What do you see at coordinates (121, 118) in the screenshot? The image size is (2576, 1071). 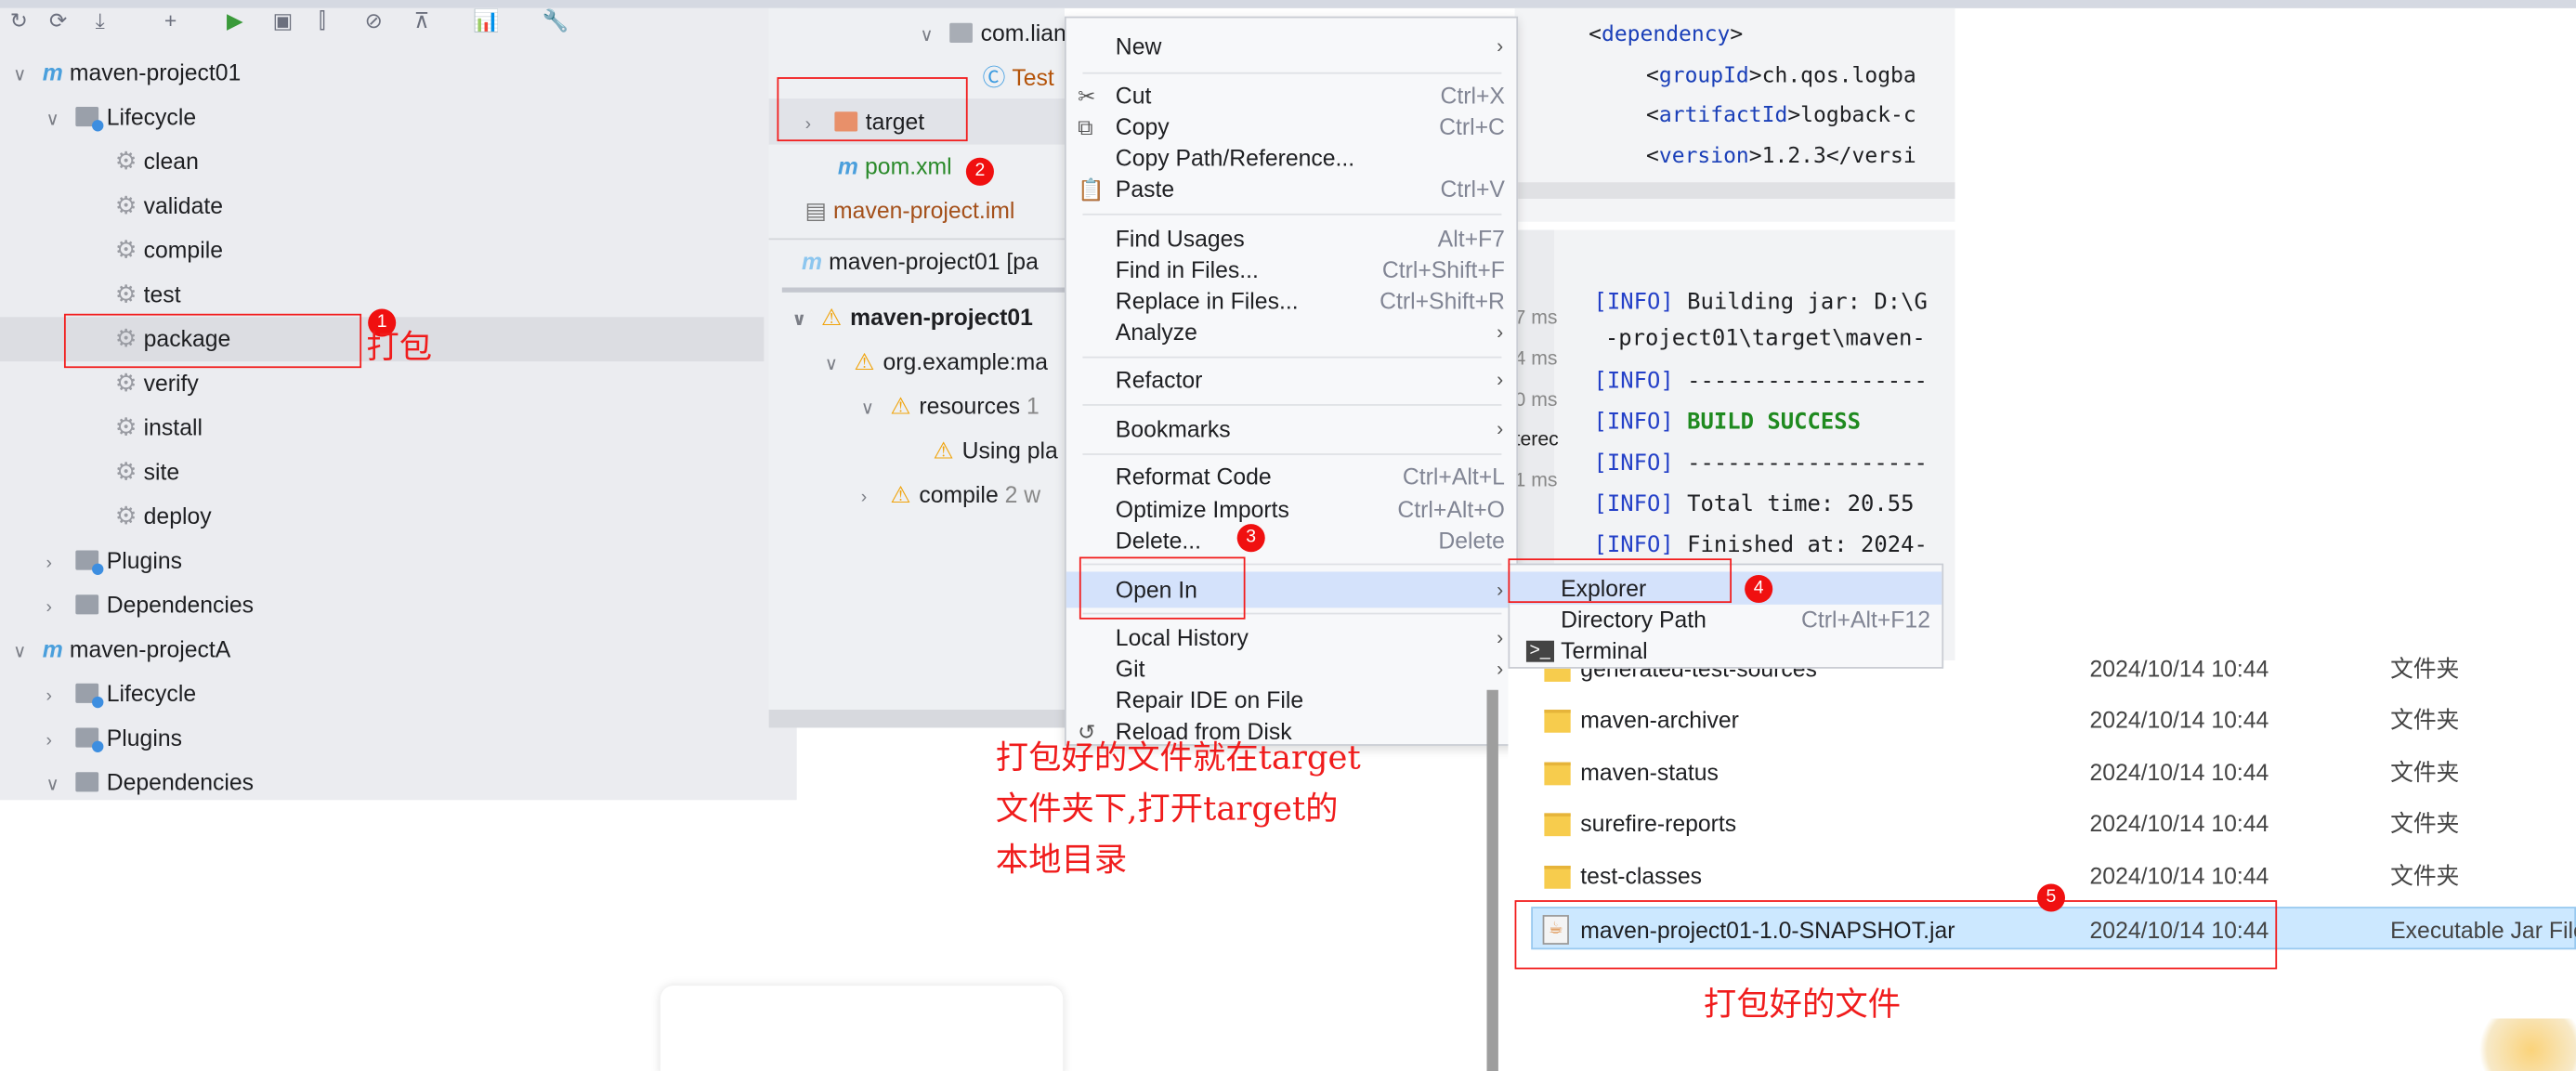 I see `tree-lifecycle: ∨ Lifecycle` at bounding box center [121, 118].